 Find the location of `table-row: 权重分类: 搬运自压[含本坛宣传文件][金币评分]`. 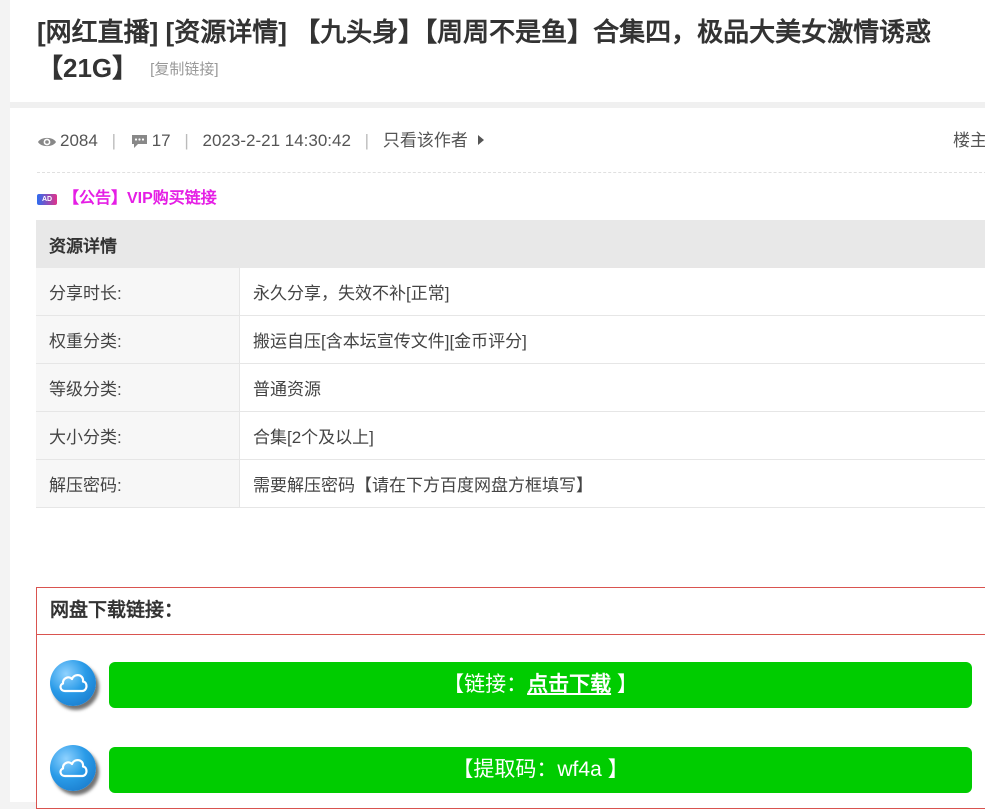

table-row: 权重分类: 搬运自压[含本坛宣传文件][金币评分] is located at coordinates (510, 340).